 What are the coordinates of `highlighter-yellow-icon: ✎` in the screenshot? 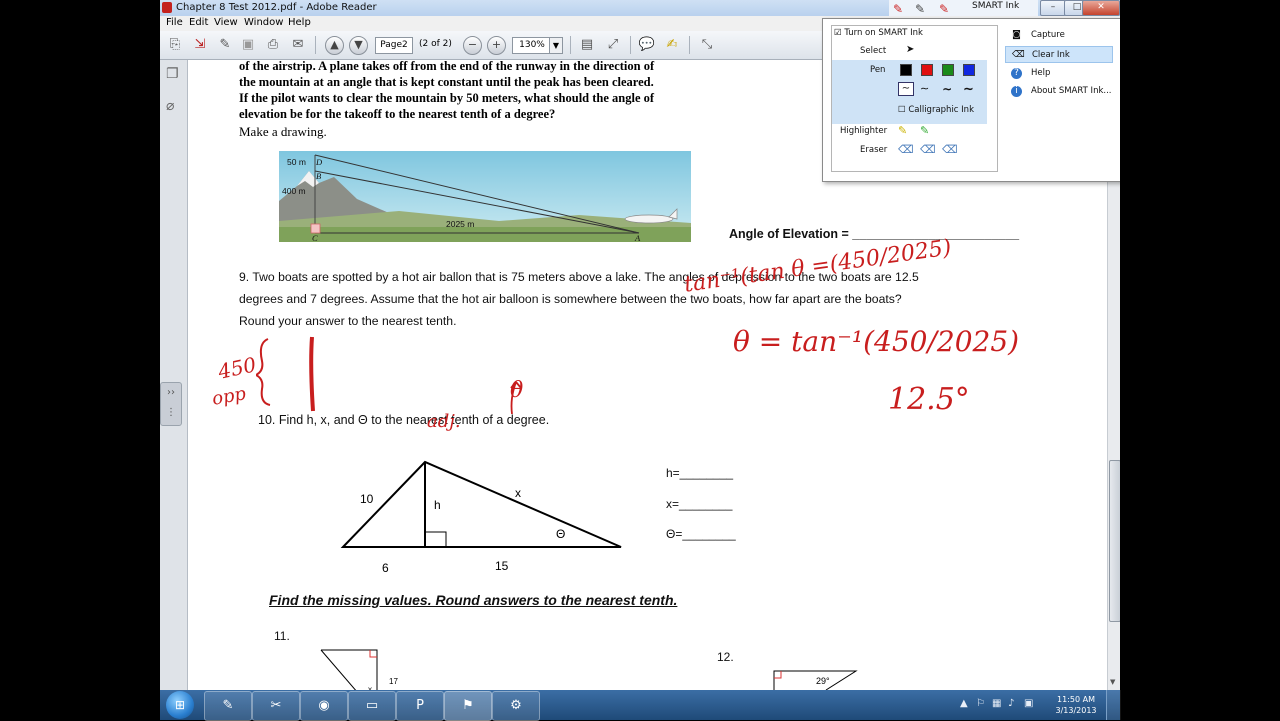 It's located at (902, 130).